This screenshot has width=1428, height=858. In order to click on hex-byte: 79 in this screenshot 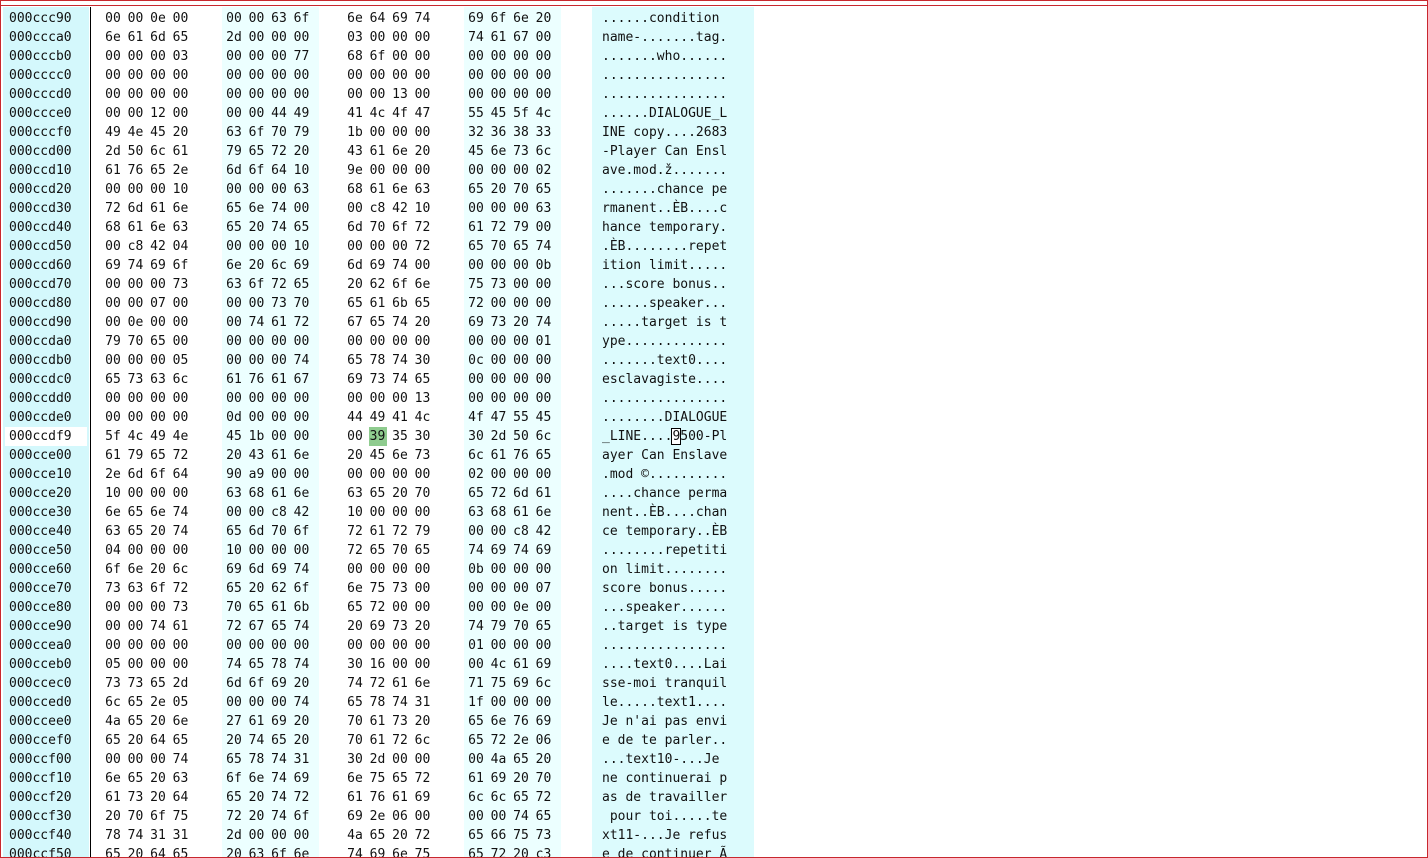, I will do `click(302, 132)`.